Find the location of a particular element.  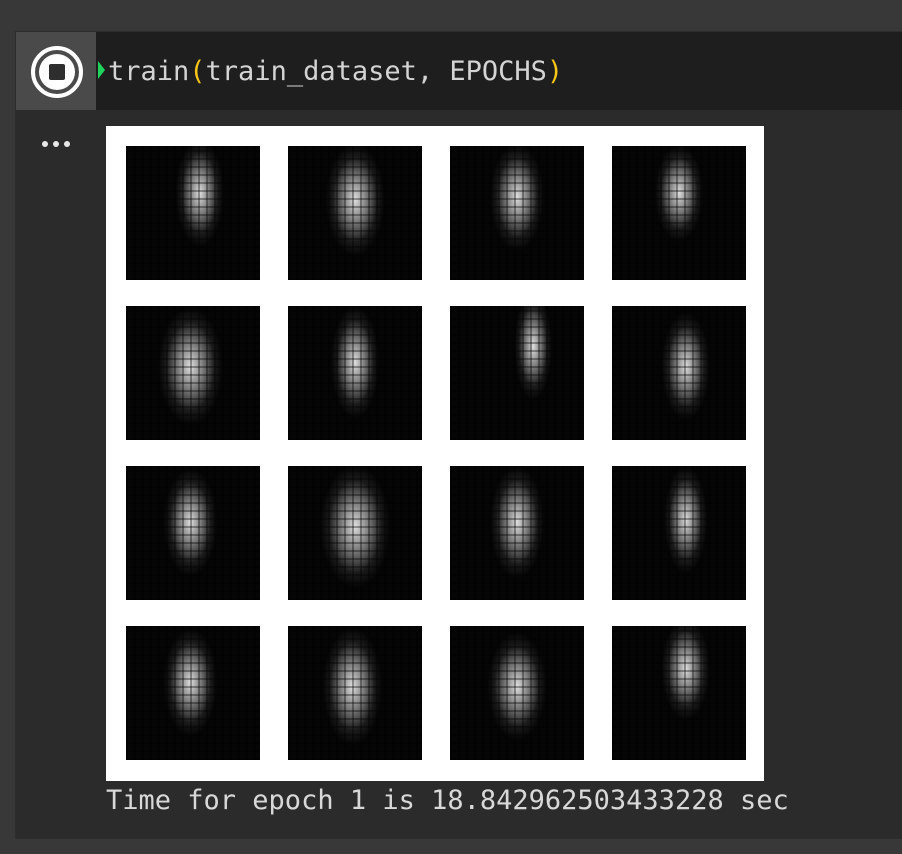

code-line: train(train_dataset, EPOCHS) is located at coordinates (335, 72).